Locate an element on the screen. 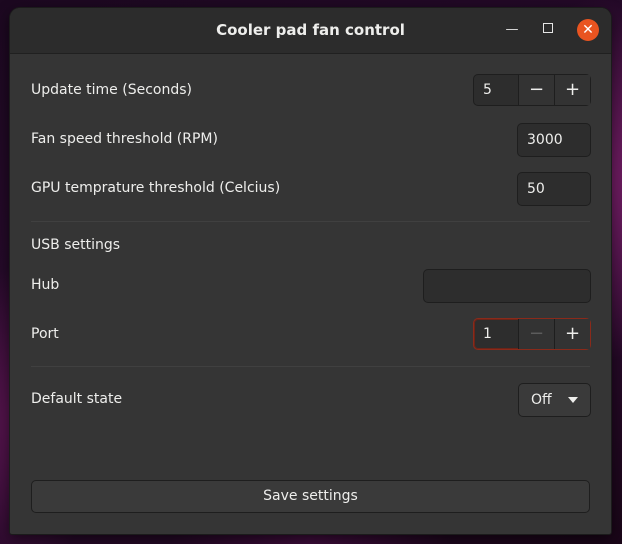 The height and width of the screenshot is (544, 622). update-time-label: Update time (Seconds) is located at coordinates (111, 90).